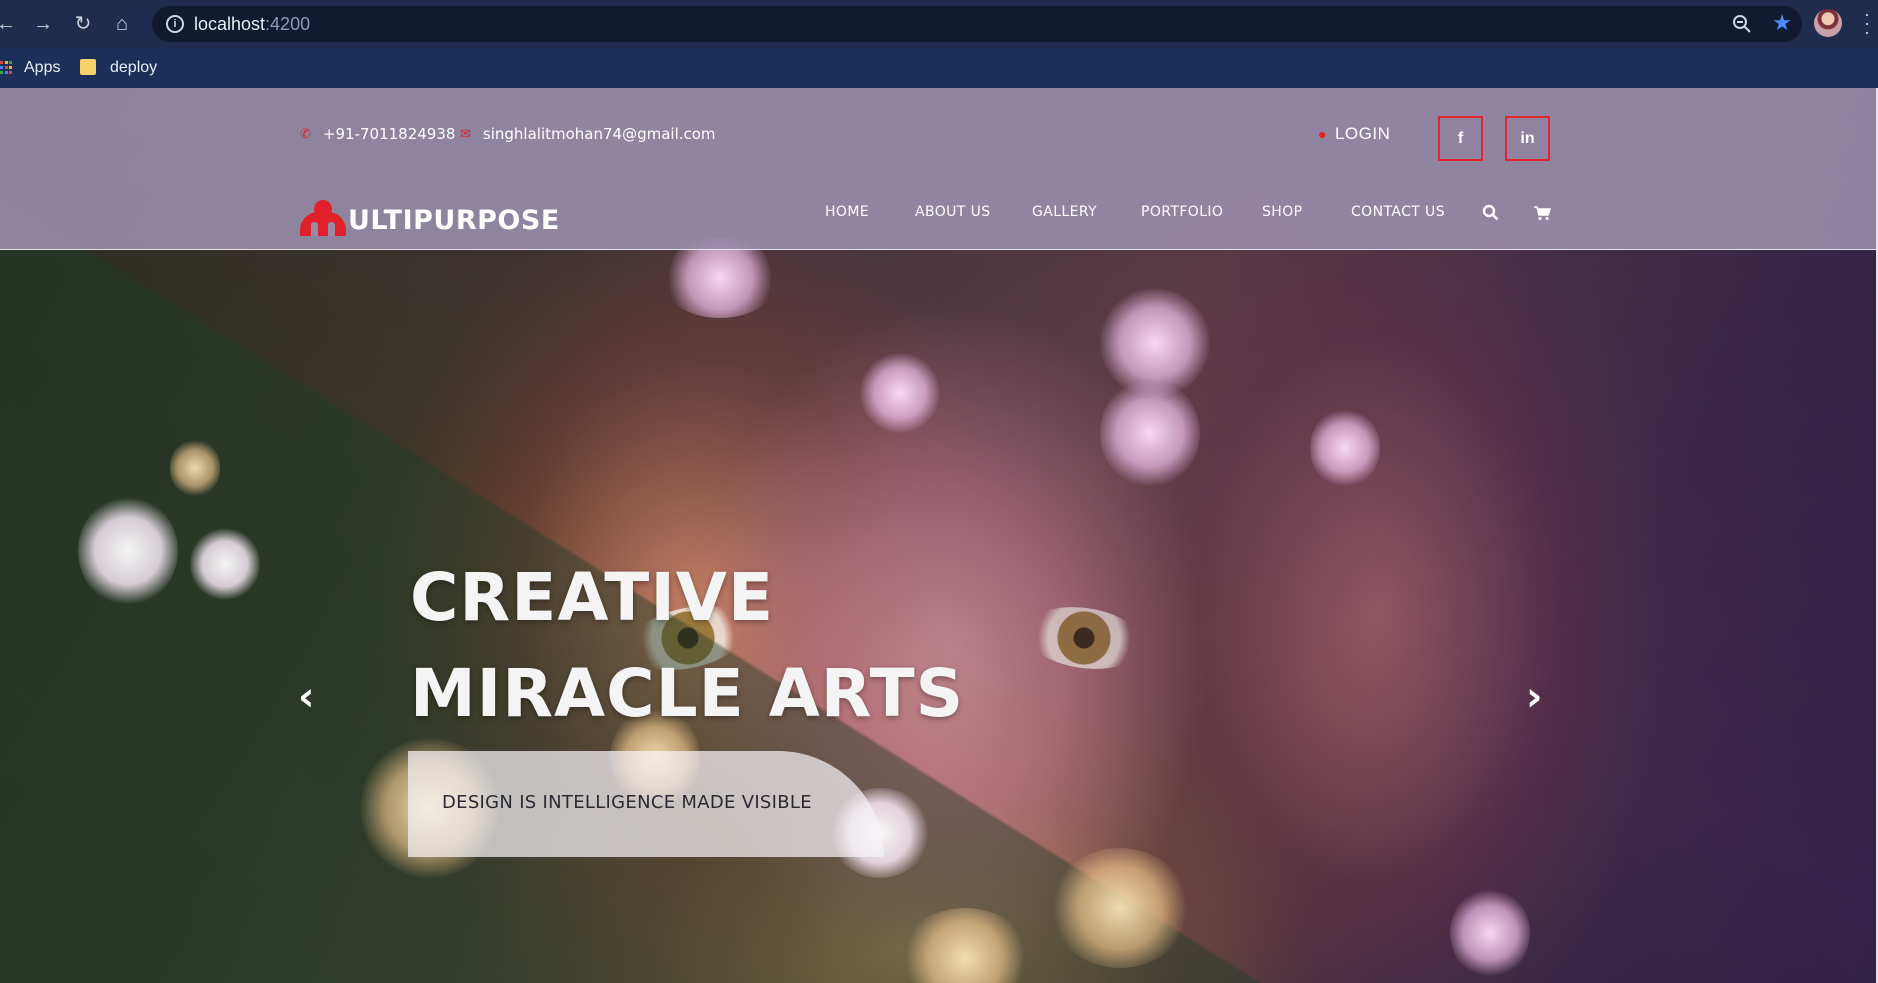 This screenshot has height=983, width=1878. What do you see at coordinates (305, 134) in the screenshot?
I see `phone-icon: ✆` at bounding box center [305, 134].